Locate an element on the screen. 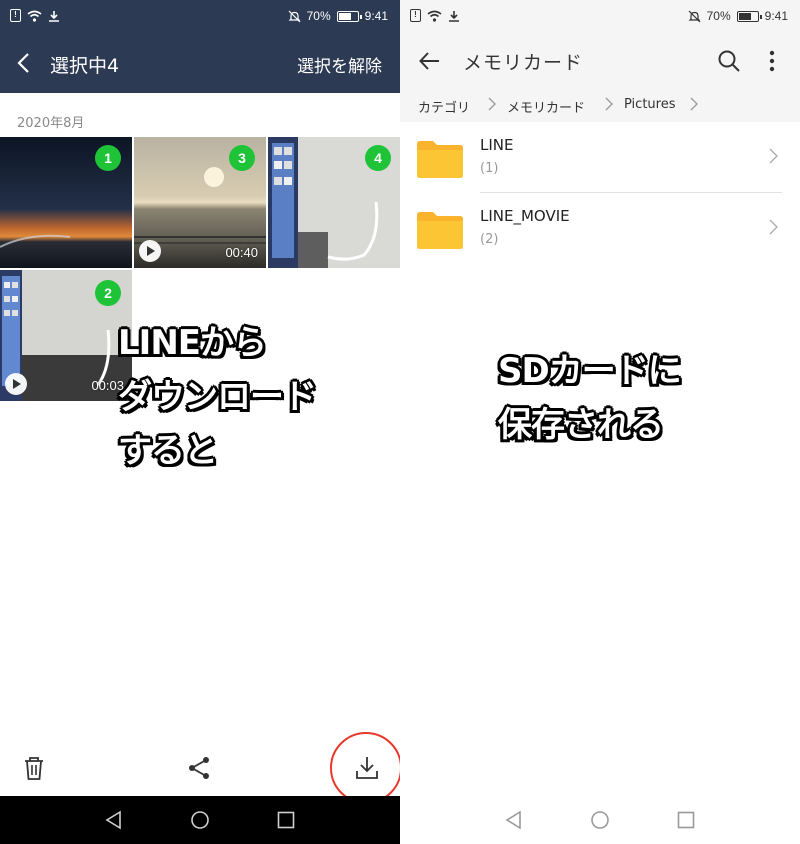 The width and height of the screenshot is (800, 844). deselect-button: 選択を解除 is located at coordinates (339, 64).